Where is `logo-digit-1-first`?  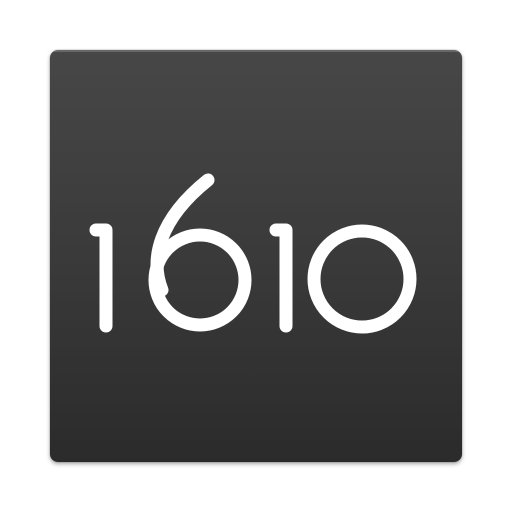 logo-digit-1-first is located at coordinates (101, 278).